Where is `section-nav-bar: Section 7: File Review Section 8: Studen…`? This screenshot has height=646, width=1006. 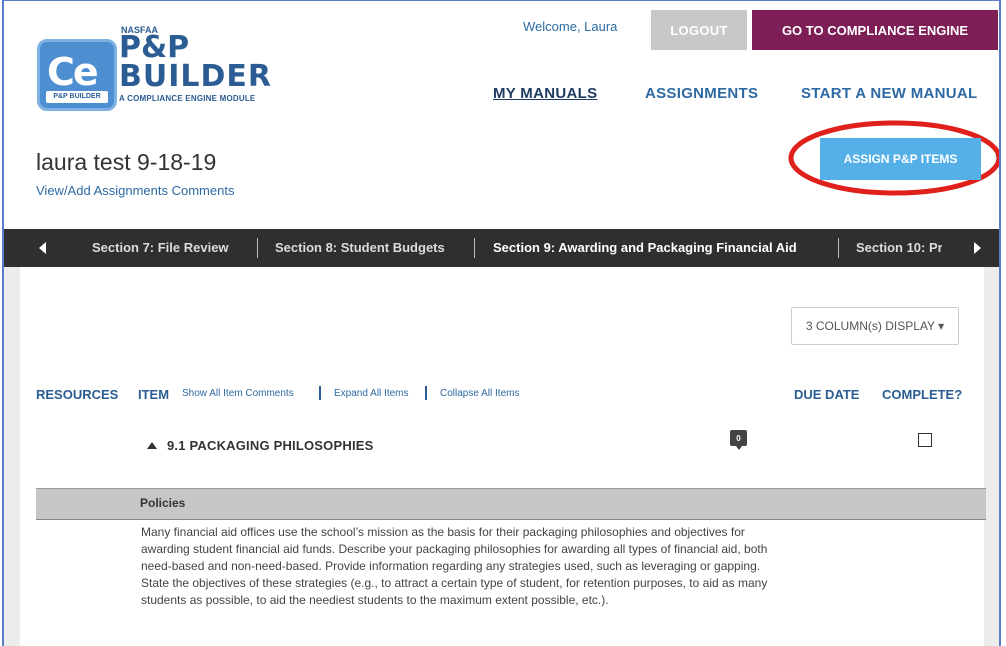
section-nav-bar: Section 7: File Review Section 8: Studen… is located at coordinates (501, 248).